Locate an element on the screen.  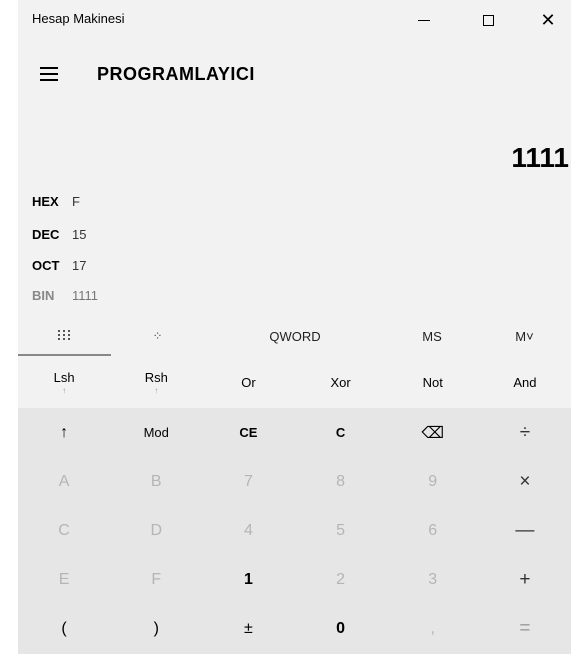
radix-label: HEX is located at coordinates (45, 201).